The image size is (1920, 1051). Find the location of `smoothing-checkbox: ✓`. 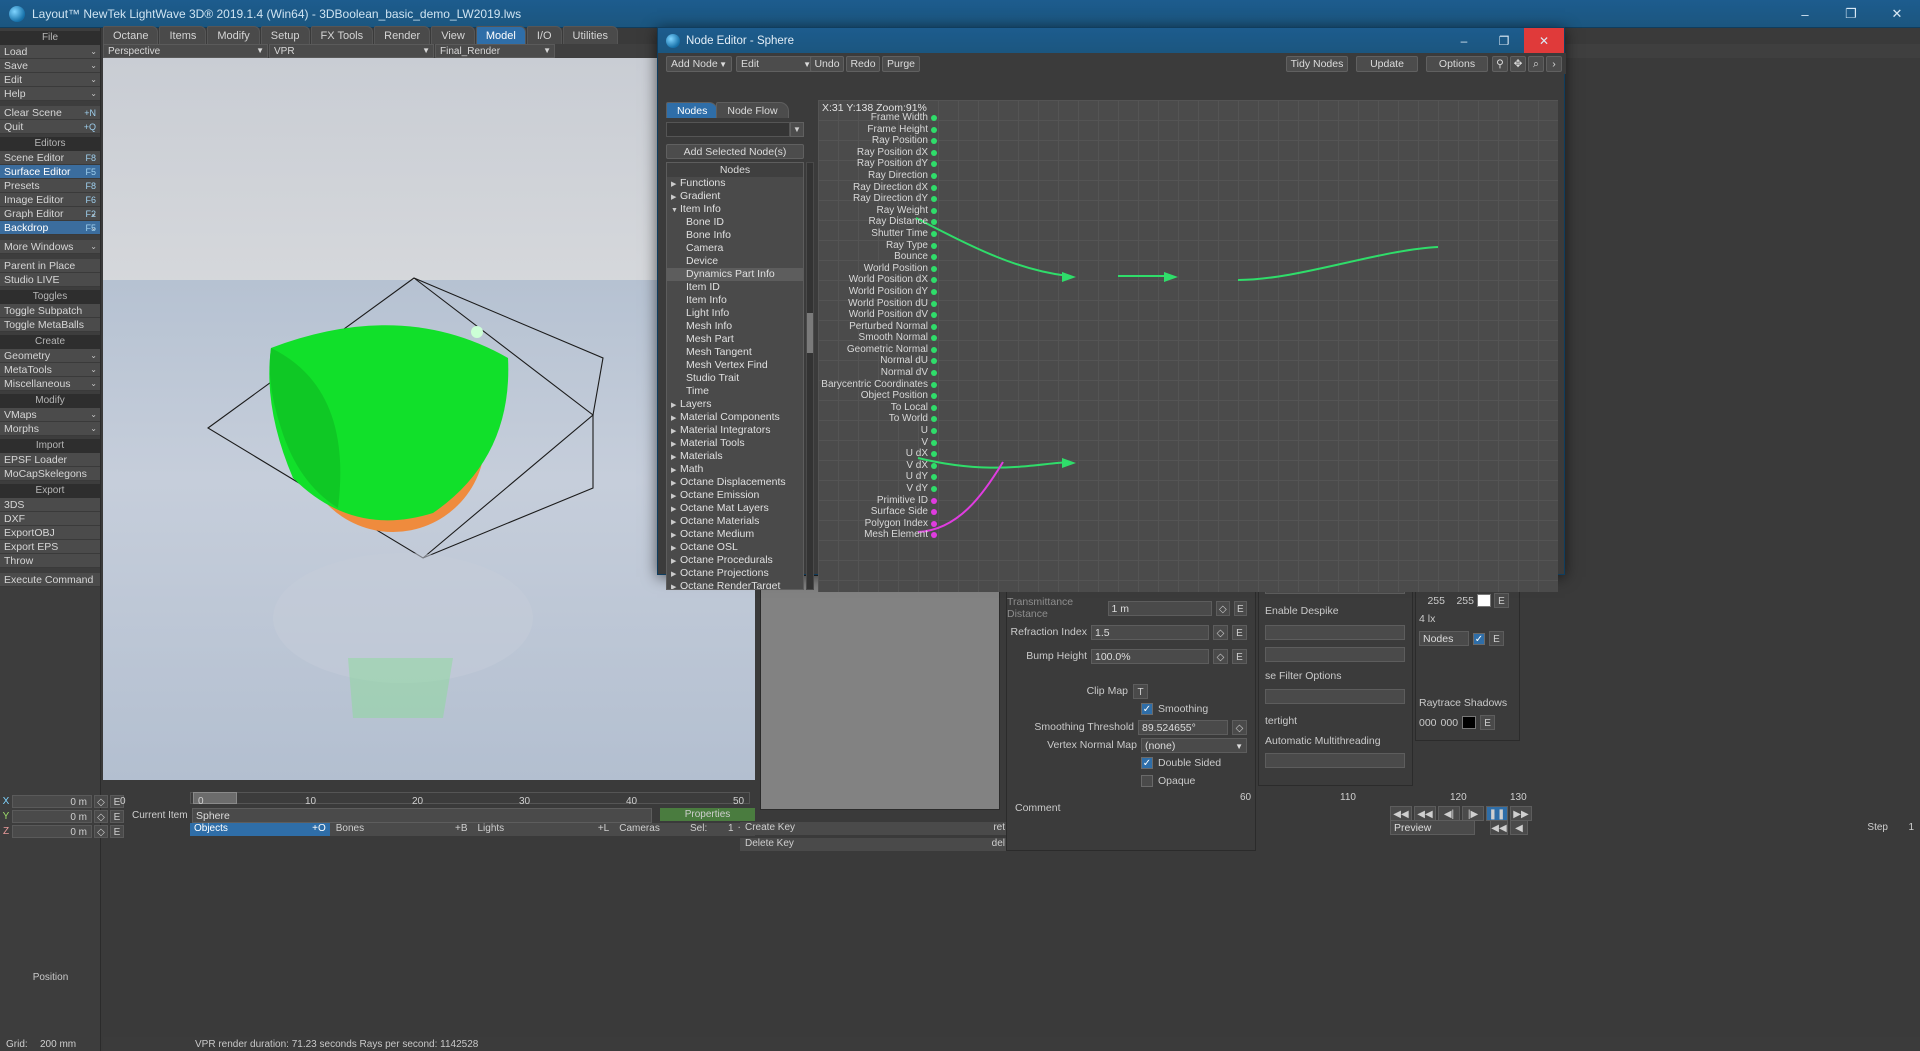

smoothing-checkbox: ✓ is located at coordinates (1147, 709).